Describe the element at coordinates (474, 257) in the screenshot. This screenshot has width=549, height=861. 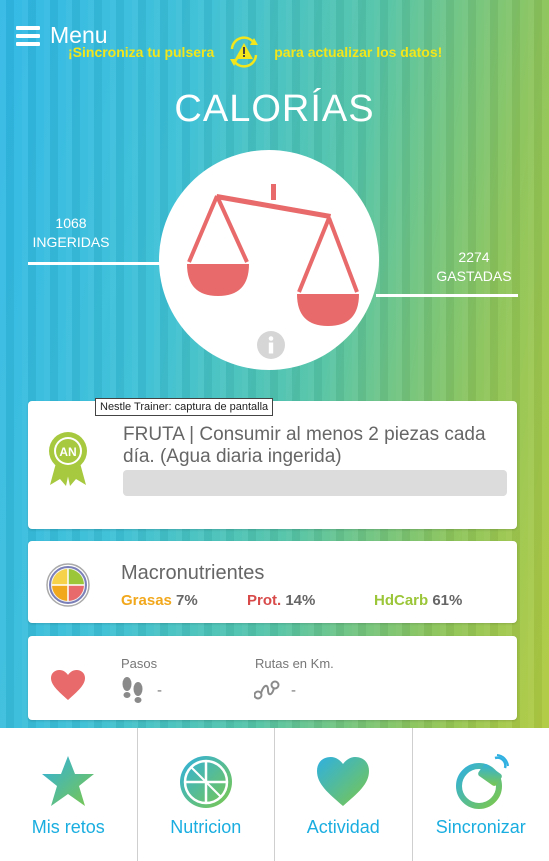
I see `spent-value: 2274` at that location.